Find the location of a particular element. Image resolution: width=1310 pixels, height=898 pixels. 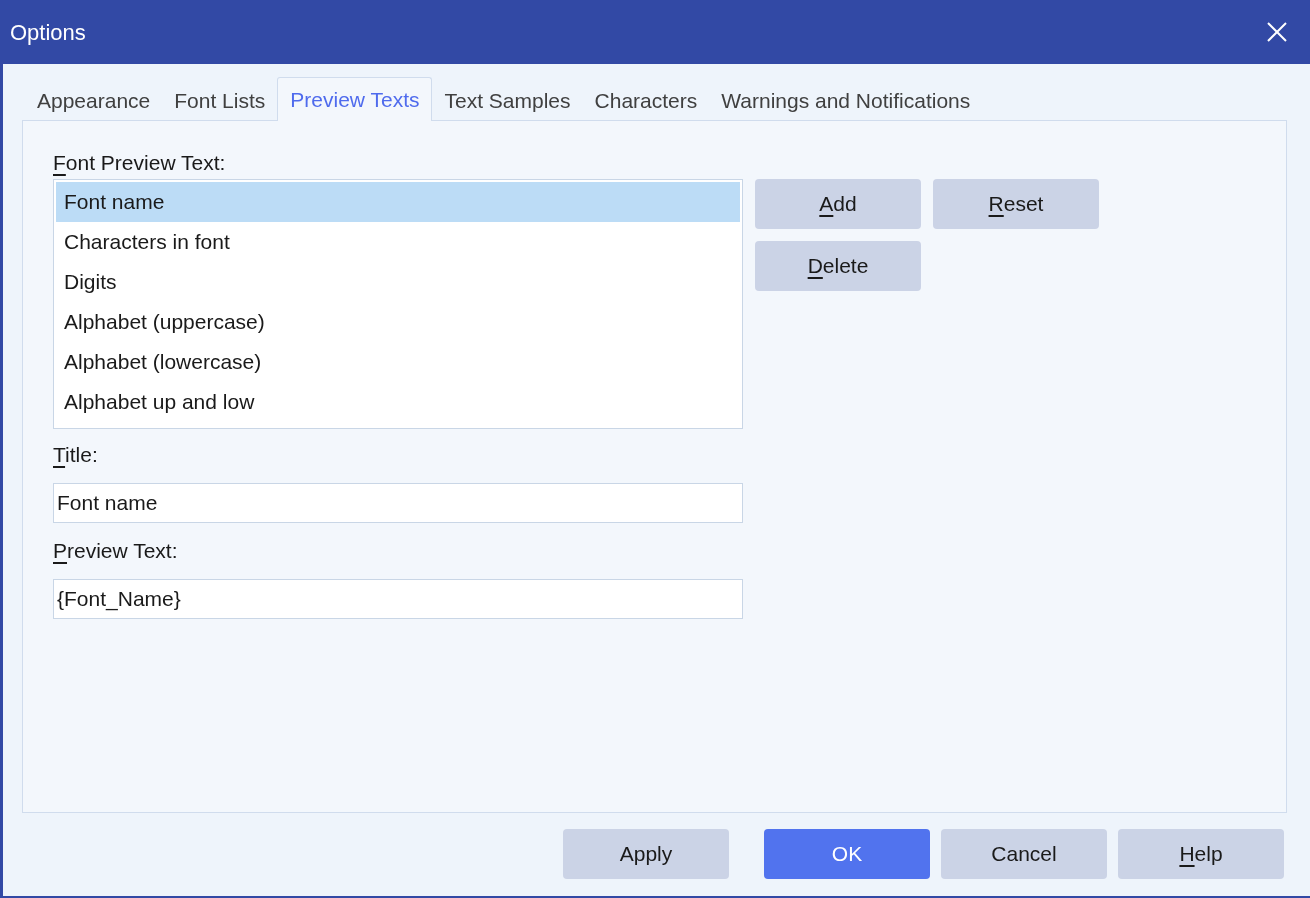

tab: Font Lists is located at coordinates (220, 101).